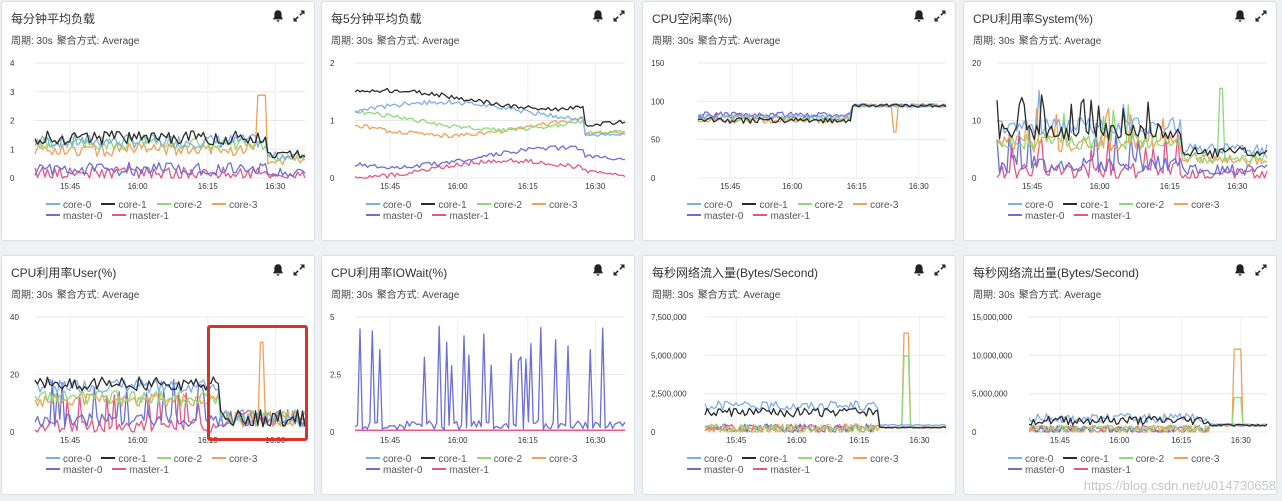 The height and width of the screenshot is (501, 1282). I want to click on legend-label: core-1, so click(132, 205).